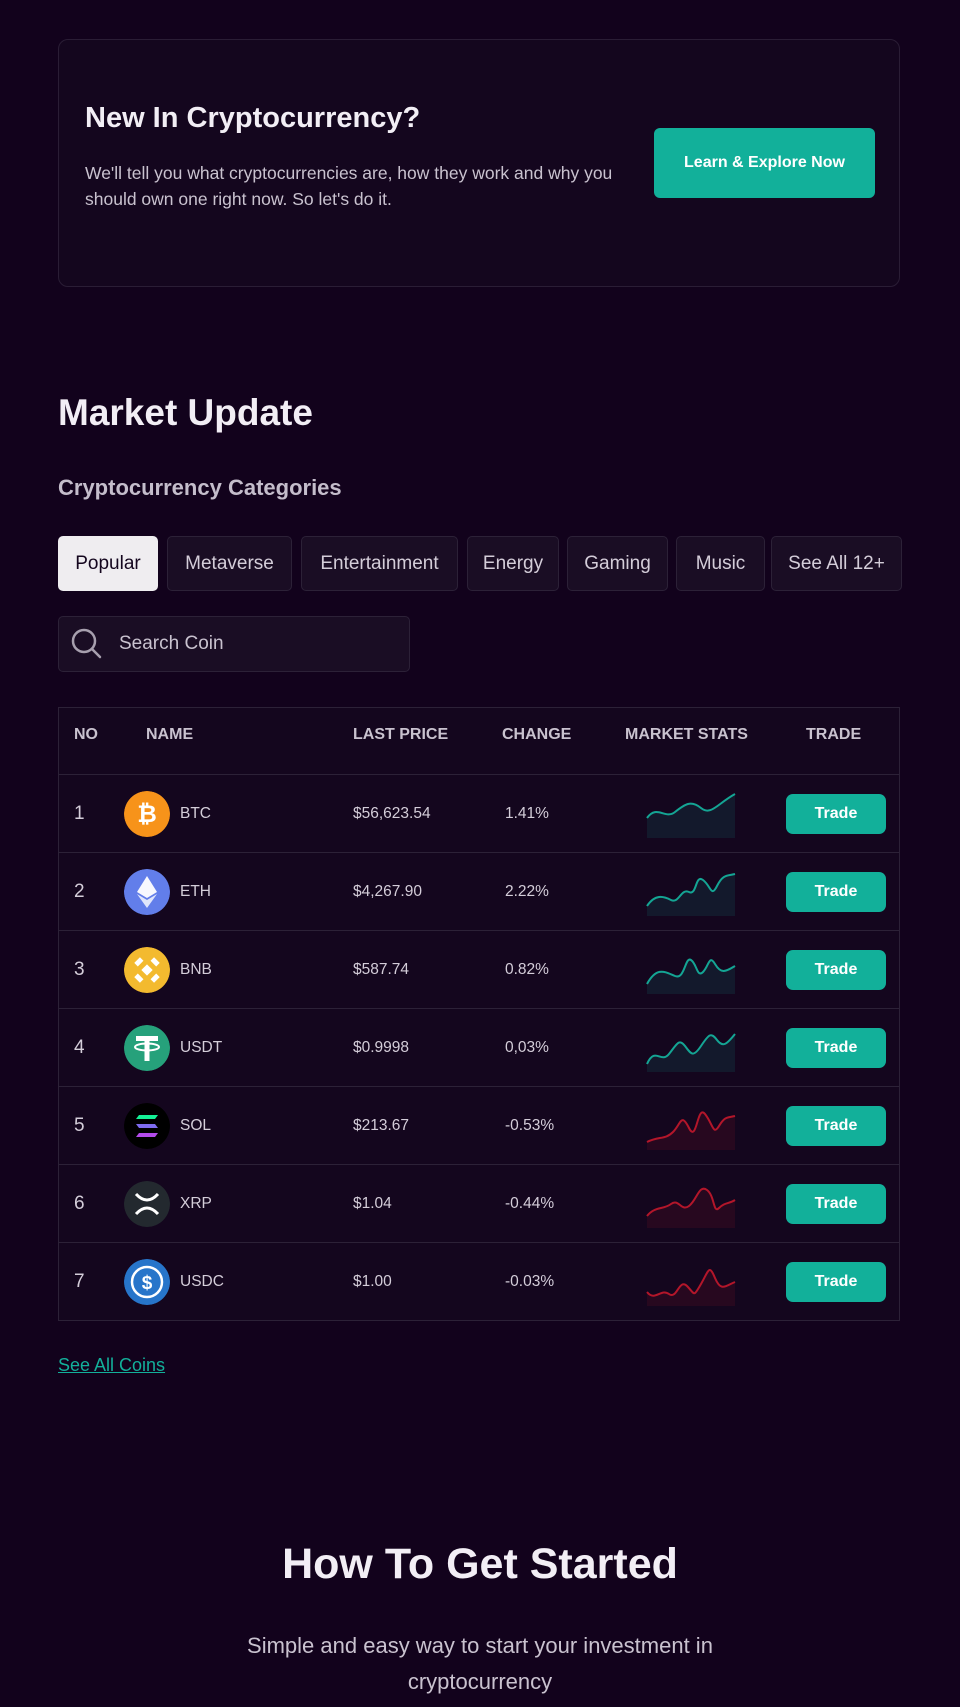  I want to click on col-no: NO, so click(86, 734).